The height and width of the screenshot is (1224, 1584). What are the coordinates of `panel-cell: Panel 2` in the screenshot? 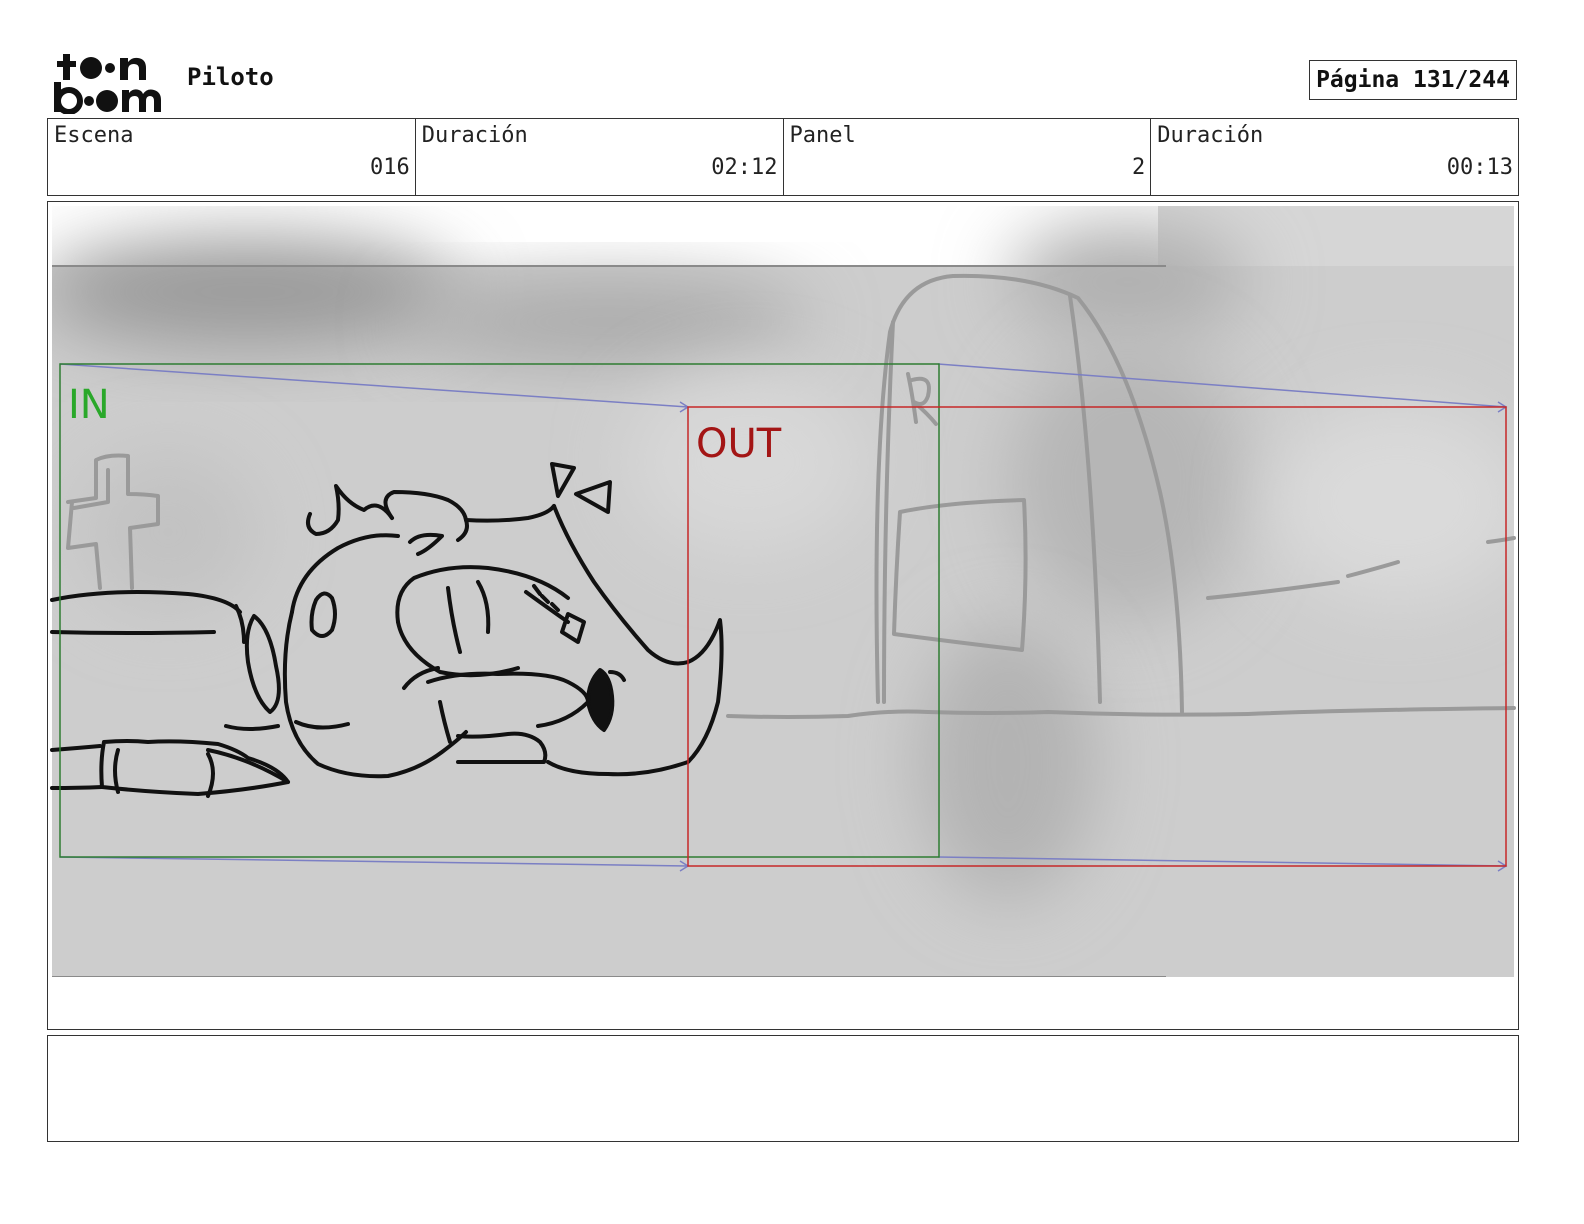 It's located at (968, 157).